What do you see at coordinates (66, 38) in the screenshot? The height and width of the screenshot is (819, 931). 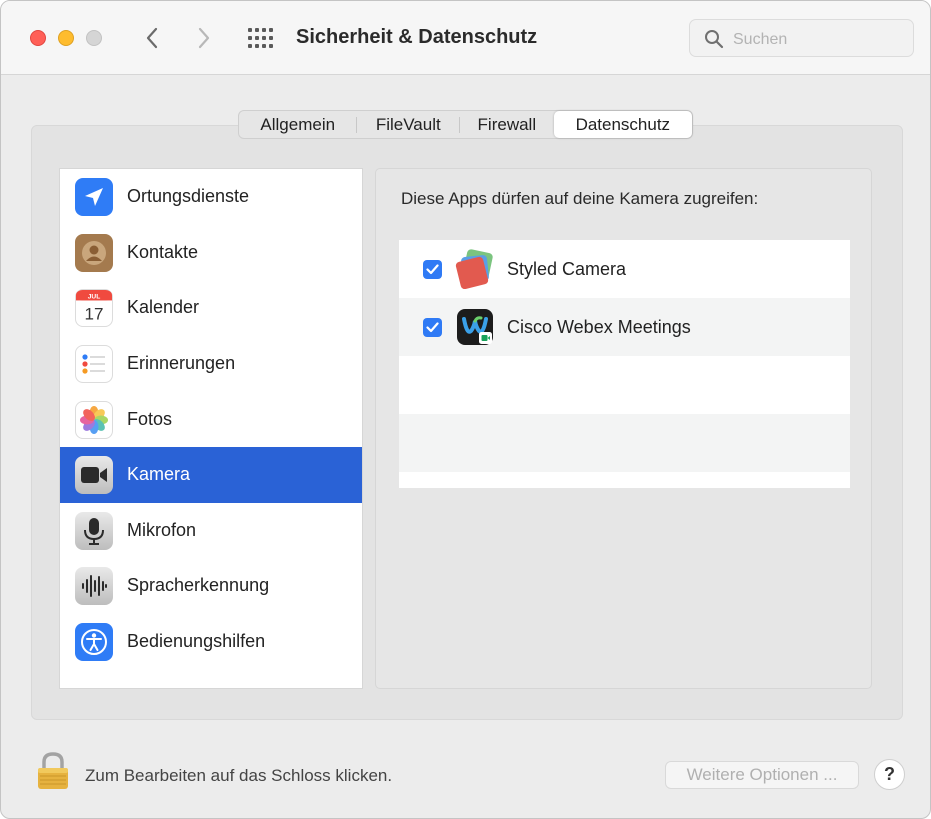 I see `minimize-window-button` at bounding box center [66, 38].